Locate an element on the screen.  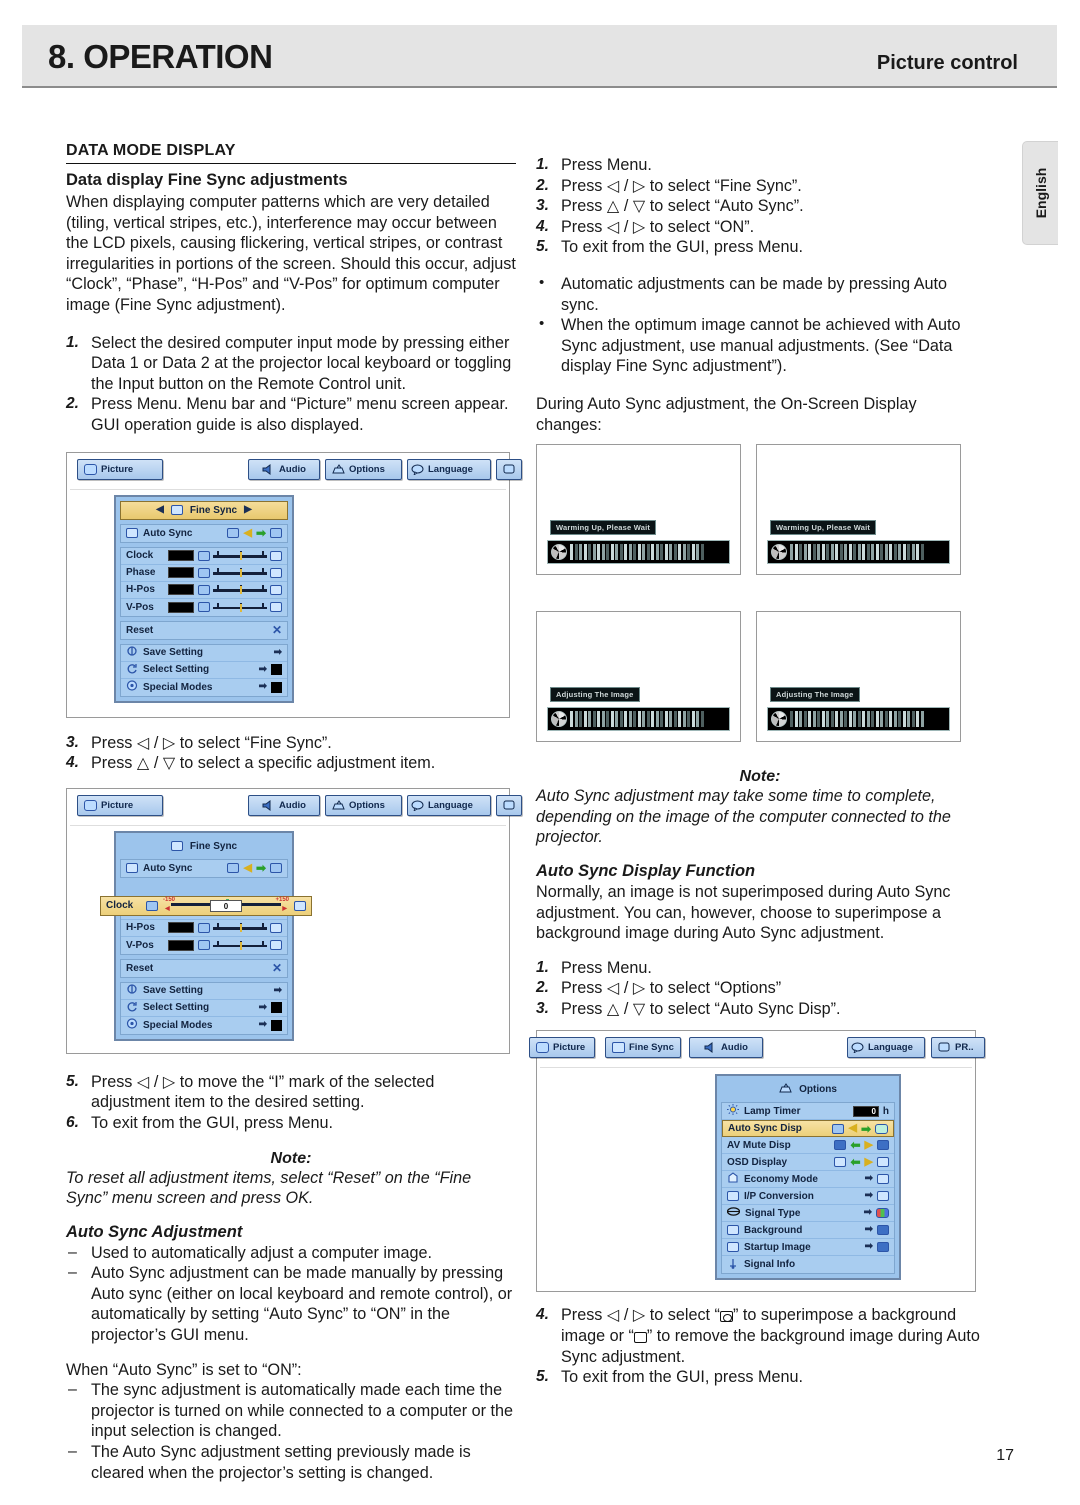
av-mute-alt-icon is located at coordinates (883, 1145).